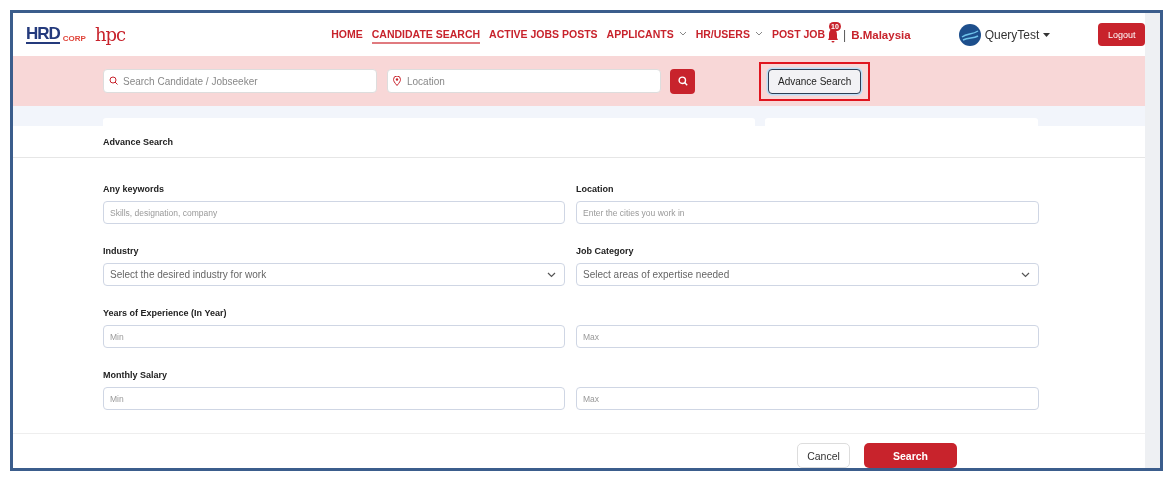 This screenshot has width=1176, height=492. I want to click on dropdown-placeholder: Select the desired industry for work, so click(188, 274).